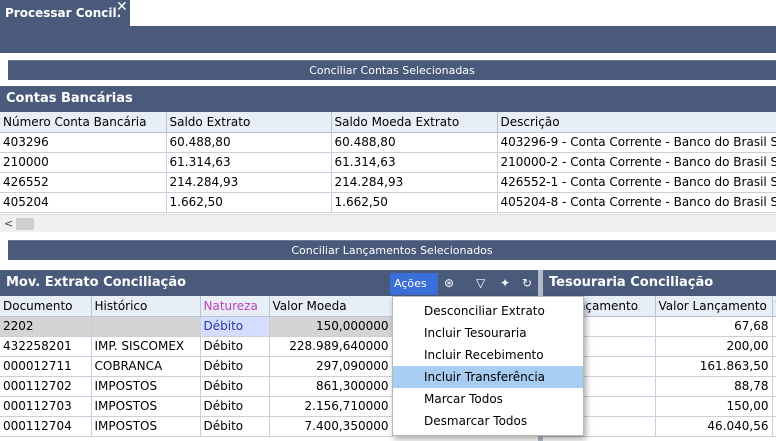 Image resolution: width=776 pixels, height=441 pixels. What do you see at coordinates (414, 122) in the screenshot?
I see `col-saldo-moeda: Saldo Moeda Extrato` at bounding box center [414, 122].